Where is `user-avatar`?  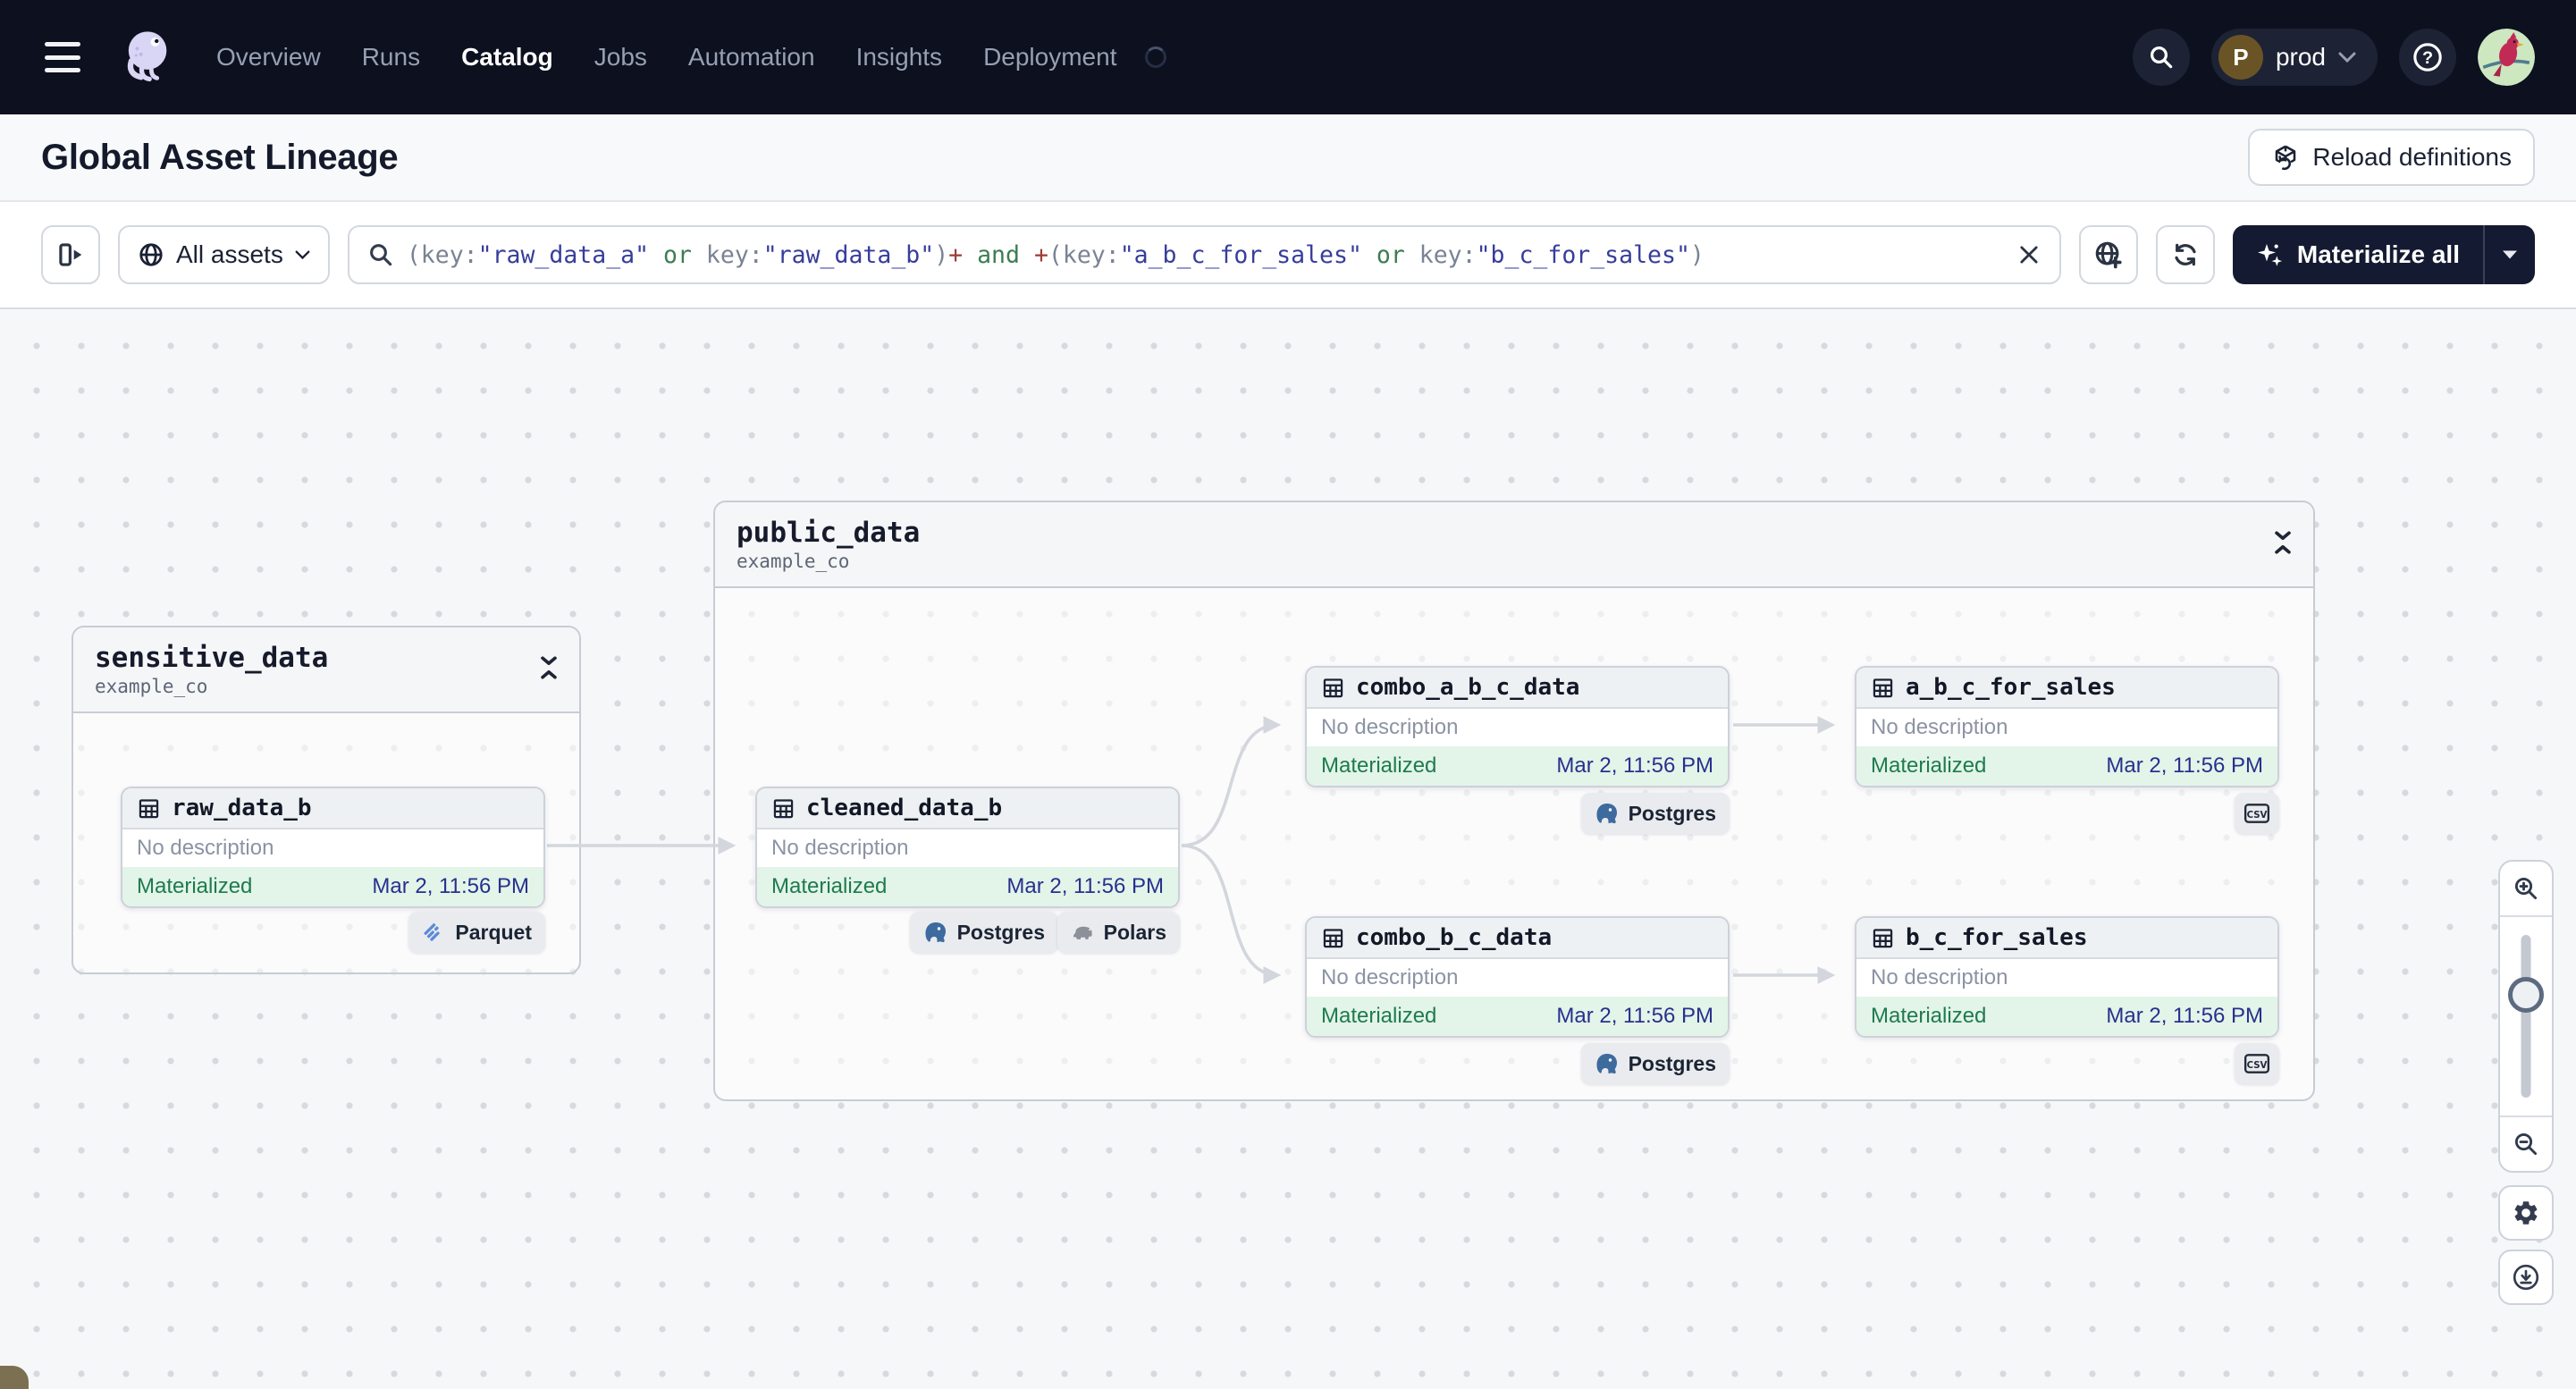
user-avatar is located at coordinates (2507, 57).